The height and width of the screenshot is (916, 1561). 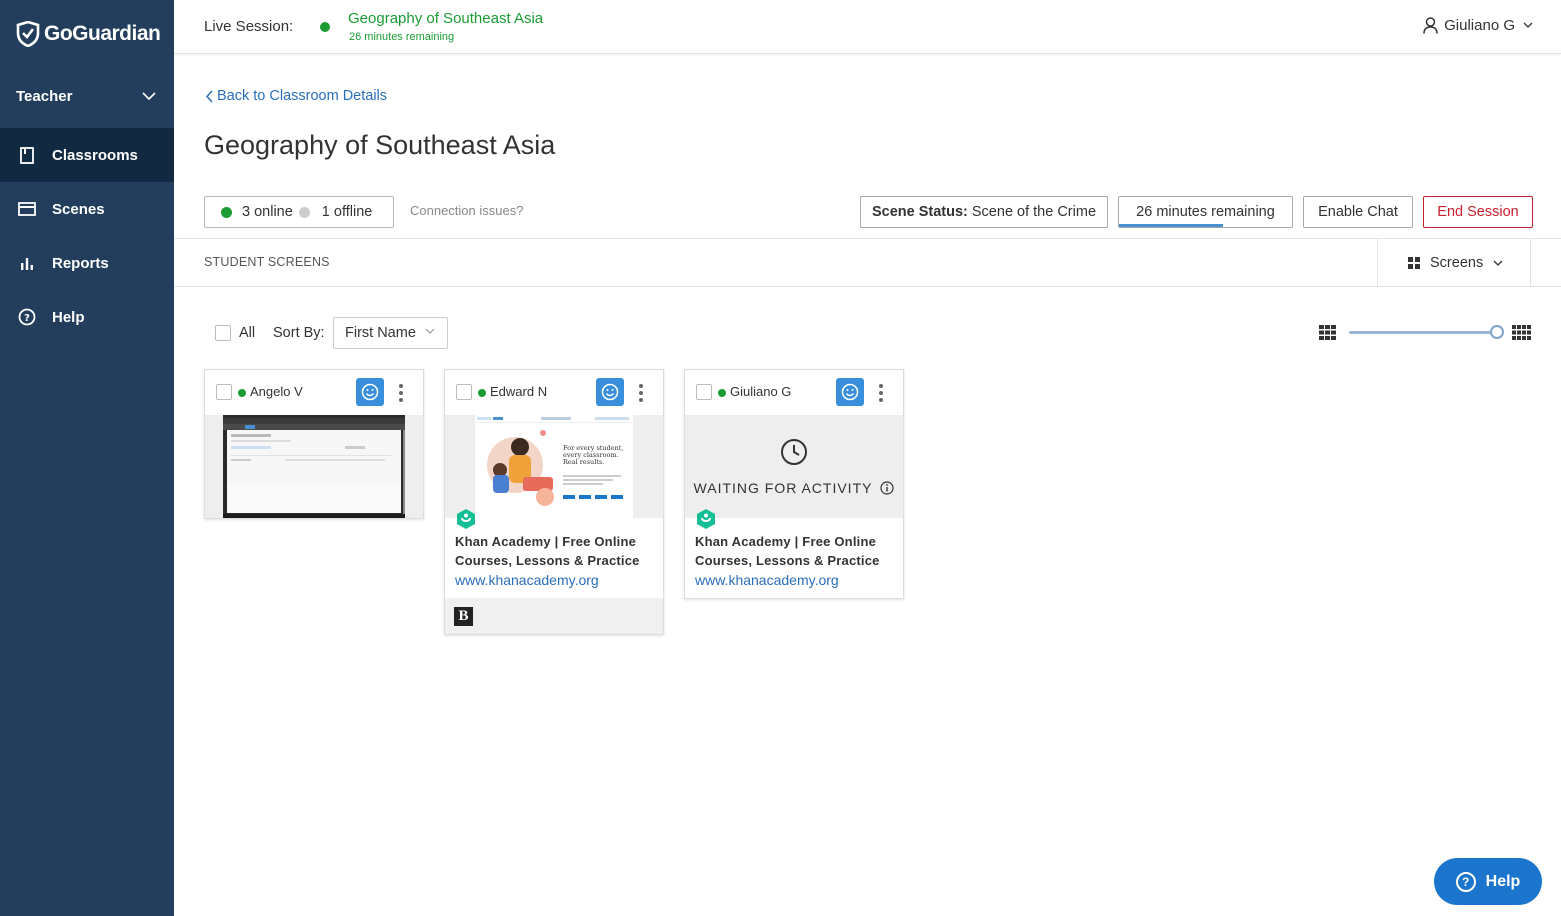 I want to click on screen-thumbnail, so click(x=314, y=466).